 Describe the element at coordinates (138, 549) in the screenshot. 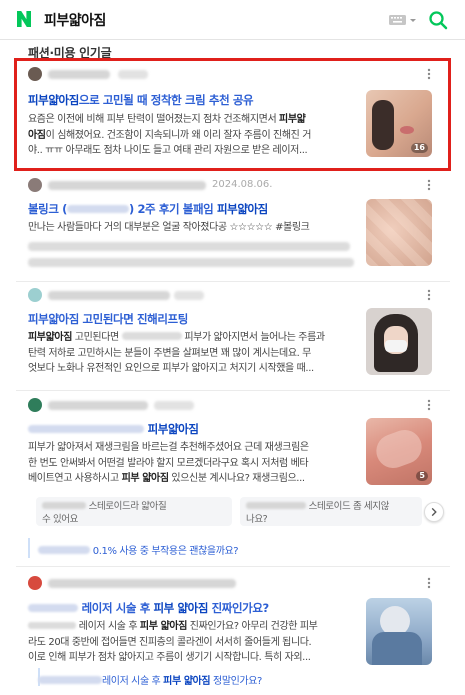

I see `related-link: 0.1% 사용 중 부작용은 괜찮을까요?` at that location.